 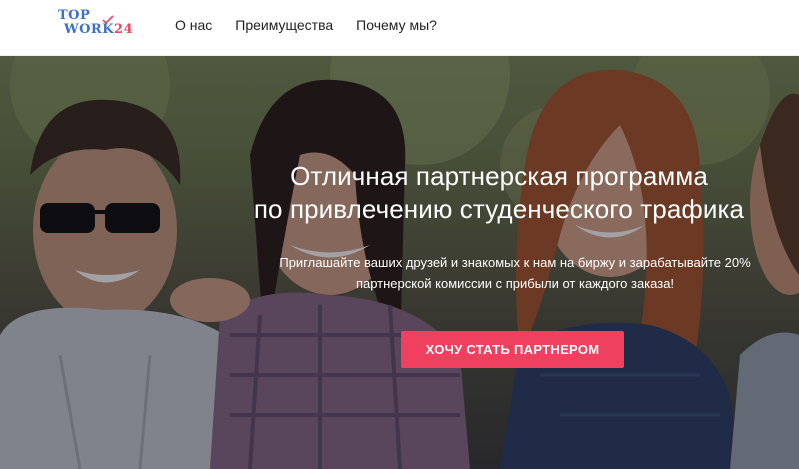 I want to click on main-nav: О нас Преимущества Почему мы?, so click(x=317, y=25).